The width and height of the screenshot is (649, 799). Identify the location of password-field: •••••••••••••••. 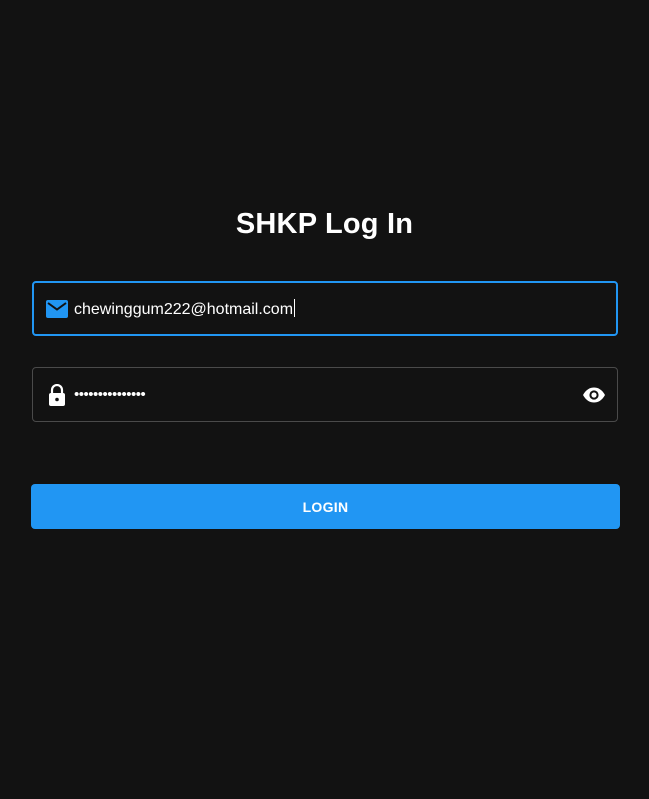
(325, 394).